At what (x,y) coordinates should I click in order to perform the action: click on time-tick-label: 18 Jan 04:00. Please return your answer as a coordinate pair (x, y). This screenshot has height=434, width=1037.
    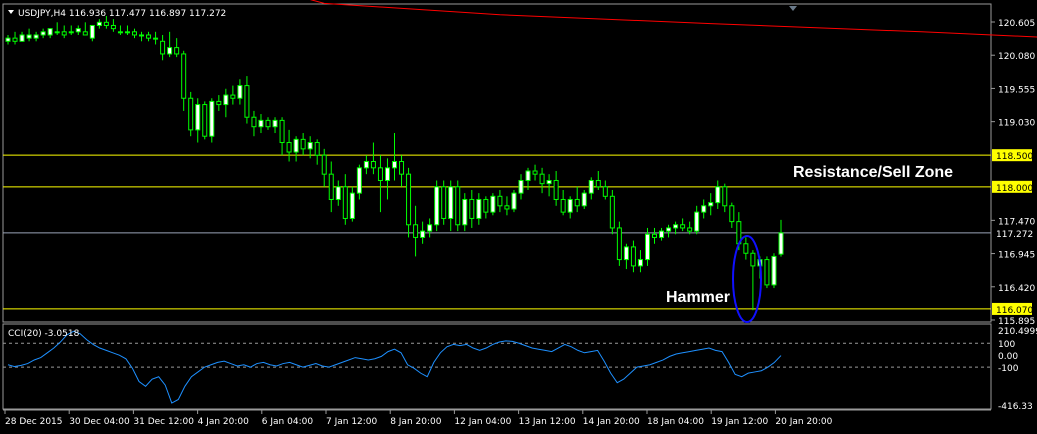
    Looking at the image, I should click on (675, 422).